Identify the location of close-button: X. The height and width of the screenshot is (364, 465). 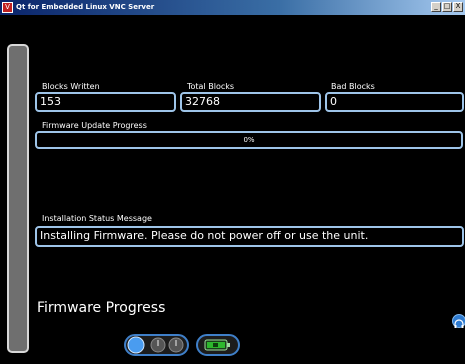
(458, 7).